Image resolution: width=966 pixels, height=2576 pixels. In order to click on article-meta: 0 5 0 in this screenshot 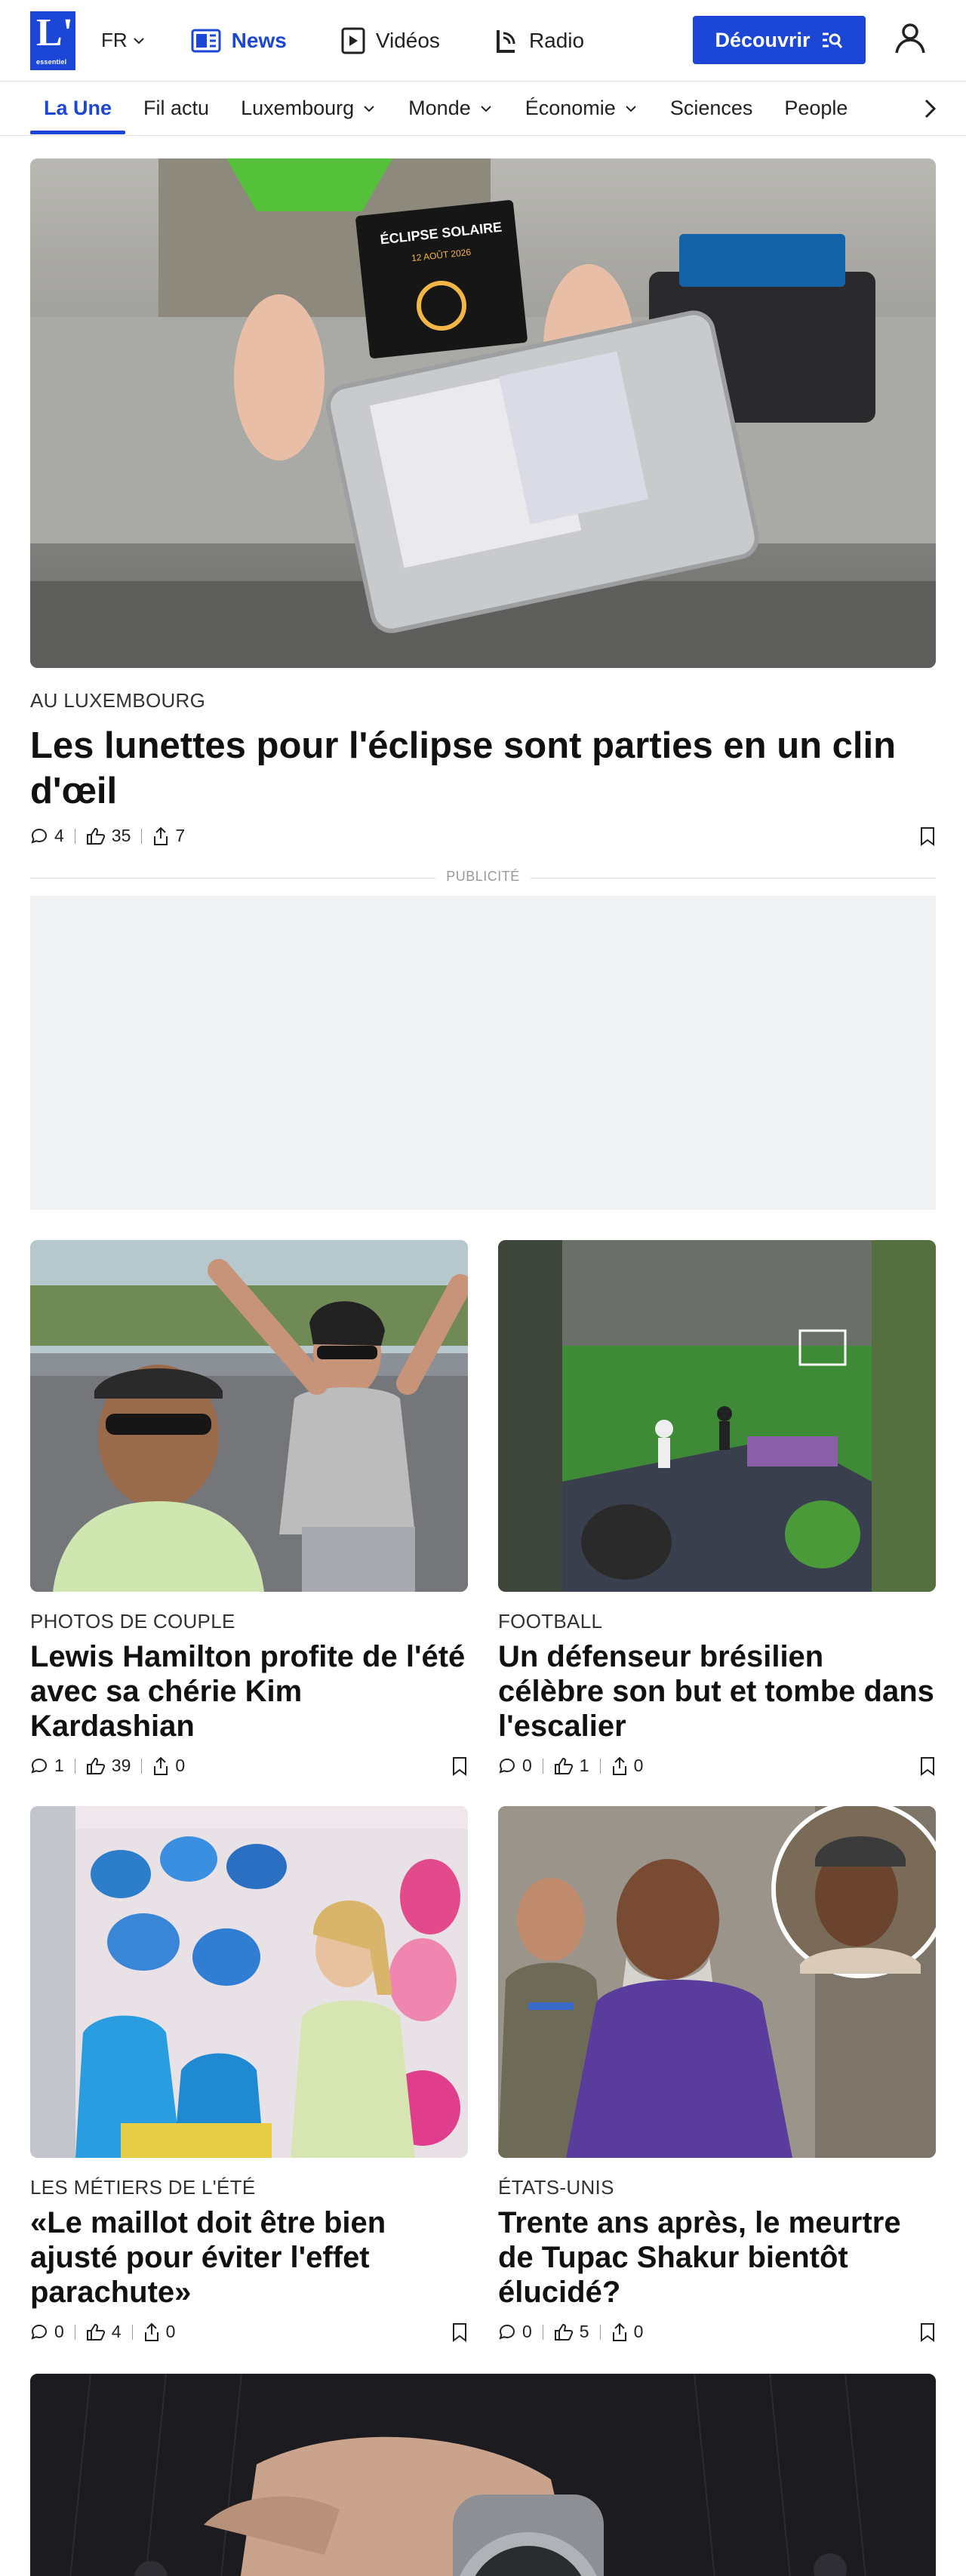, I will do `click(717, 2332)`.